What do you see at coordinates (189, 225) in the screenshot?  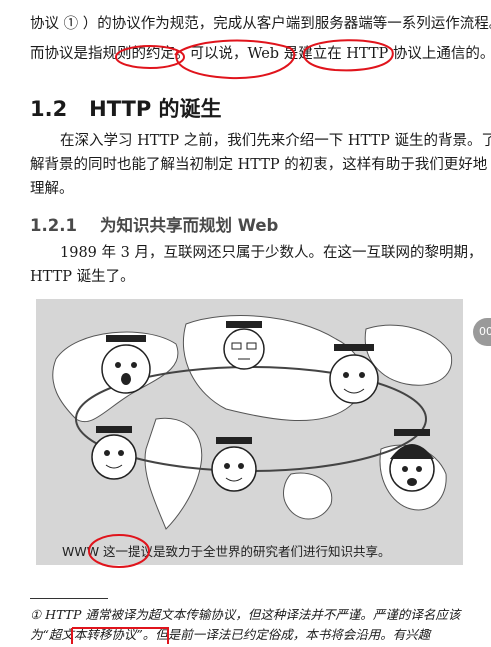 I see `subsection-title: 为知识共享而规划 Web` at bounding box center [189, 225].